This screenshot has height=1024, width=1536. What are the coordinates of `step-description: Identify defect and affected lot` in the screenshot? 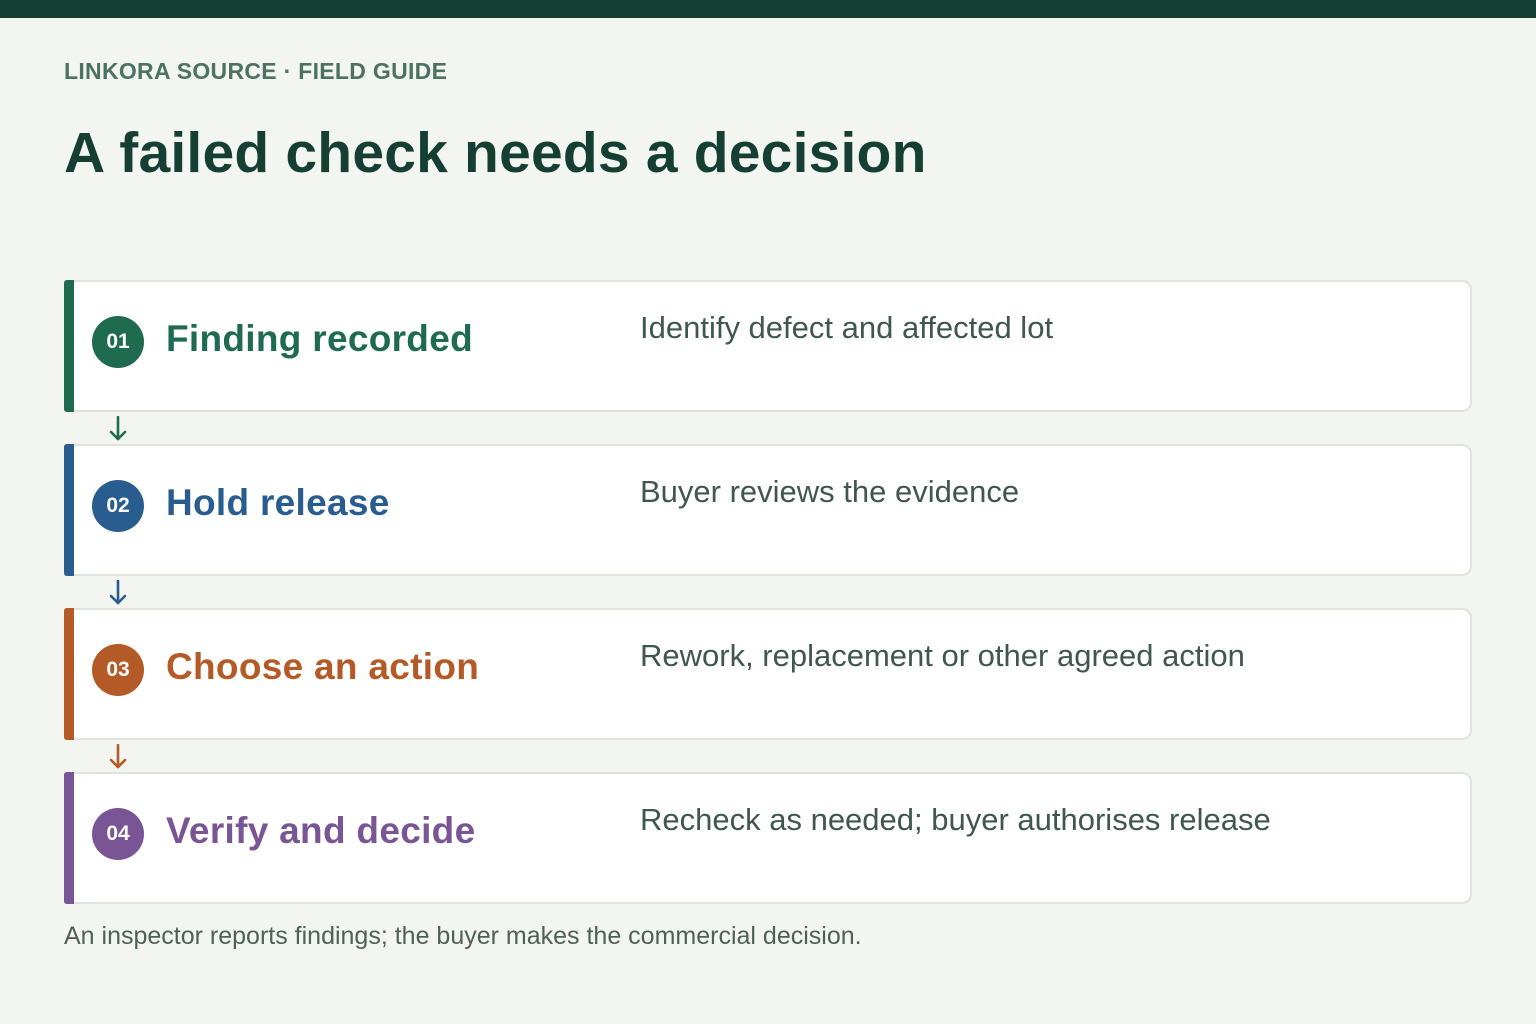 It's located at (847, 327).